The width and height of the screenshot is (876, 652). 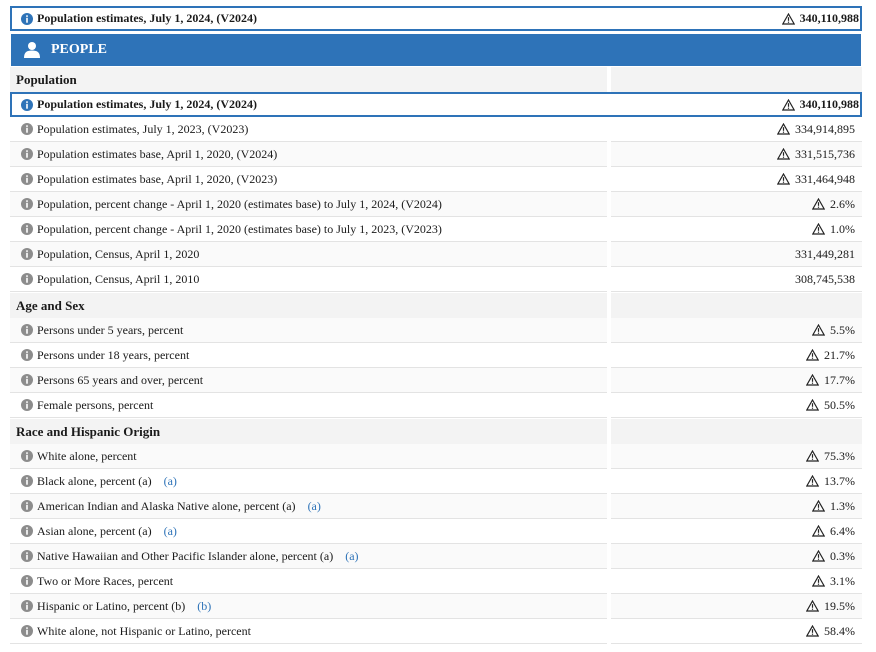 I want to click on section-race-and-hispanic-origin: Race and Hispanic Origin, so click(x=436, y=431).